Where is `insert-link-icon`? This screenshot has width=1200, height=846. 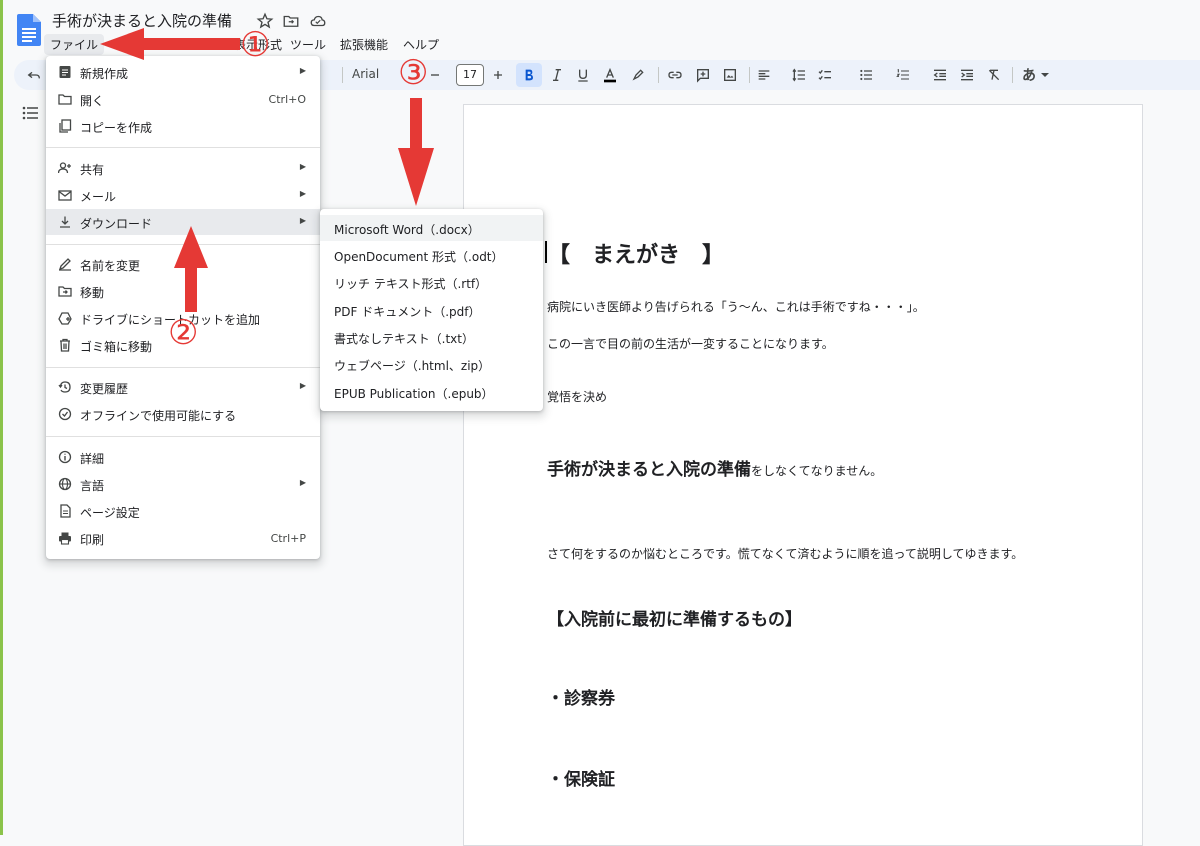 insert-link-icon is located at coordinates (675, 75).